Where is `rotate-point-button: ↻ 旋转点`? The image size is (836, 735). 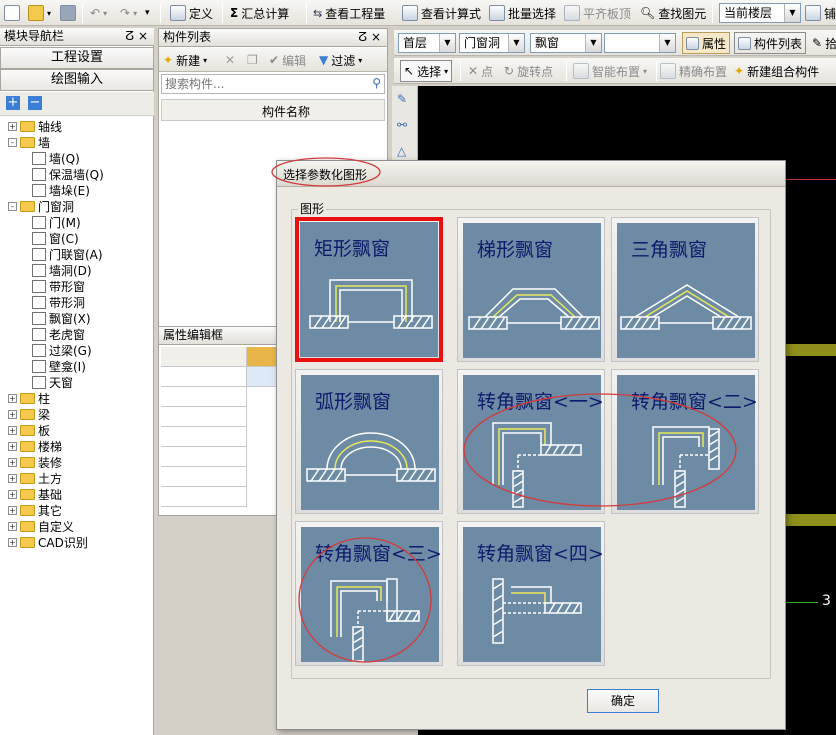 rotate-point-button: ↻ 旋转点 is located at coordinates (528, 71).